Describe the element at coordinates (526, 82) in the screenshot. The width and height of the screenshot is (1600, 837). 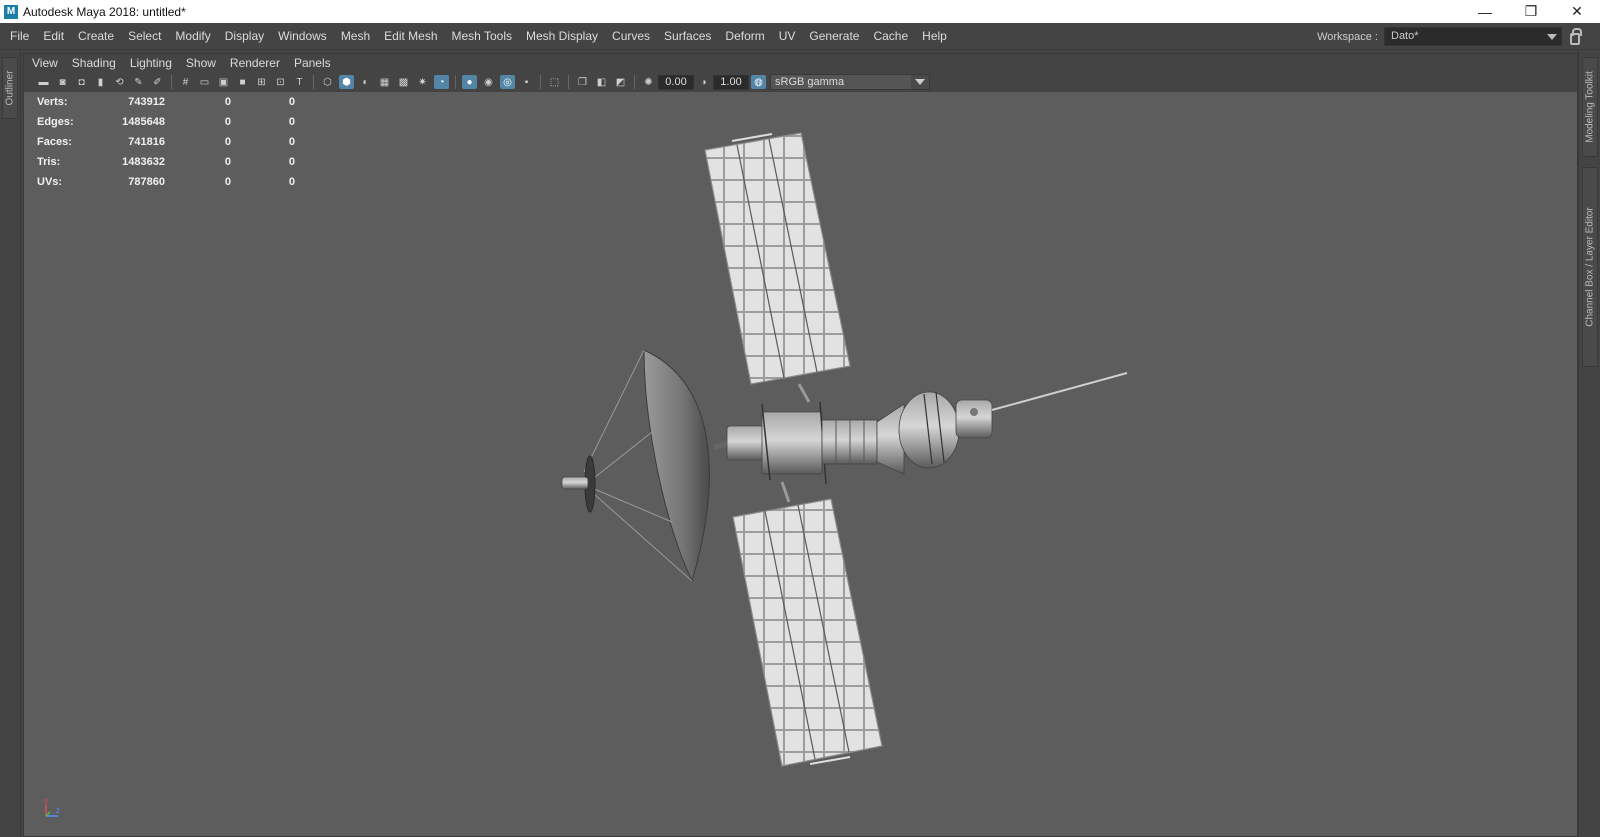
I see `depth-of-field-icon: ▪` at that location.